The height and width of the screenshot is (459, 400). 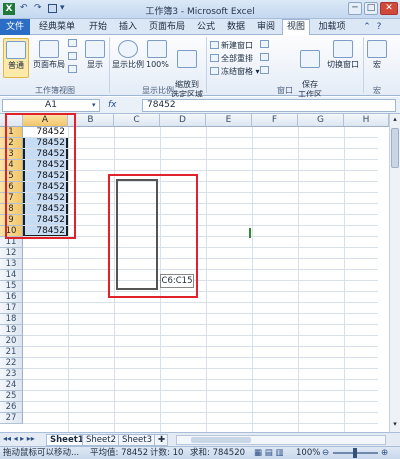 I want to click on column-header-e: E, so click(x=229, y=120).